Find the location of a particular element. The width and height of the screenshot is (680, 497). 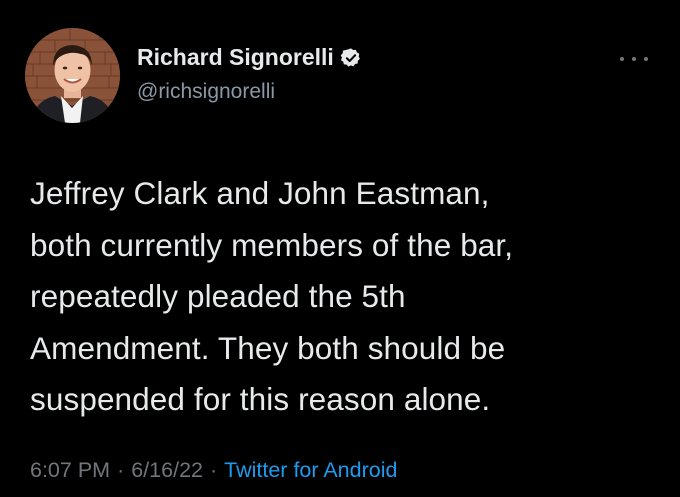

tweet-text-line: both currently members of the bar, is located at coordinates (272, 244).